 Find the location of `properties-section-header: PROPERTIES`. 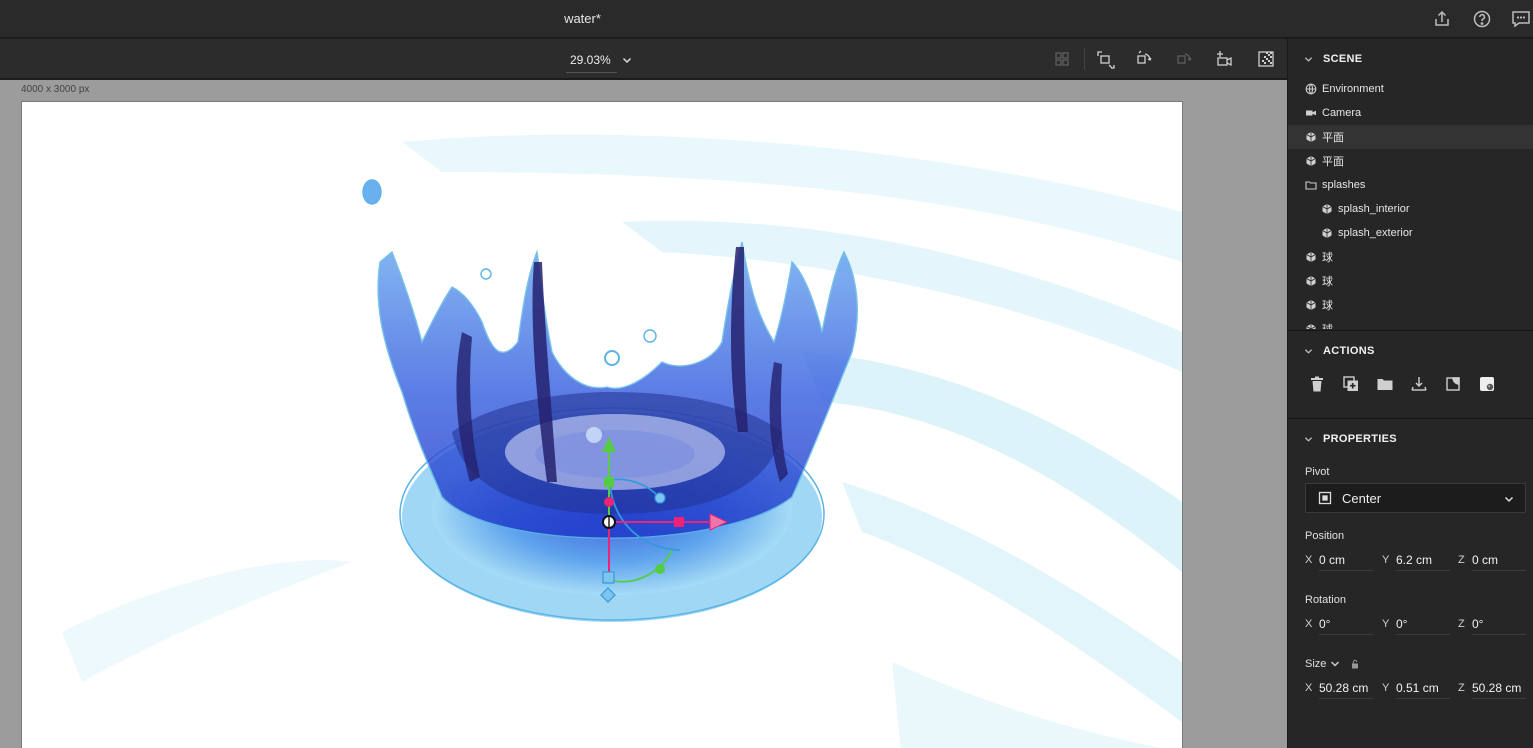

properties-section-header: PROPERTIES is located at coordinates (1410, 439).